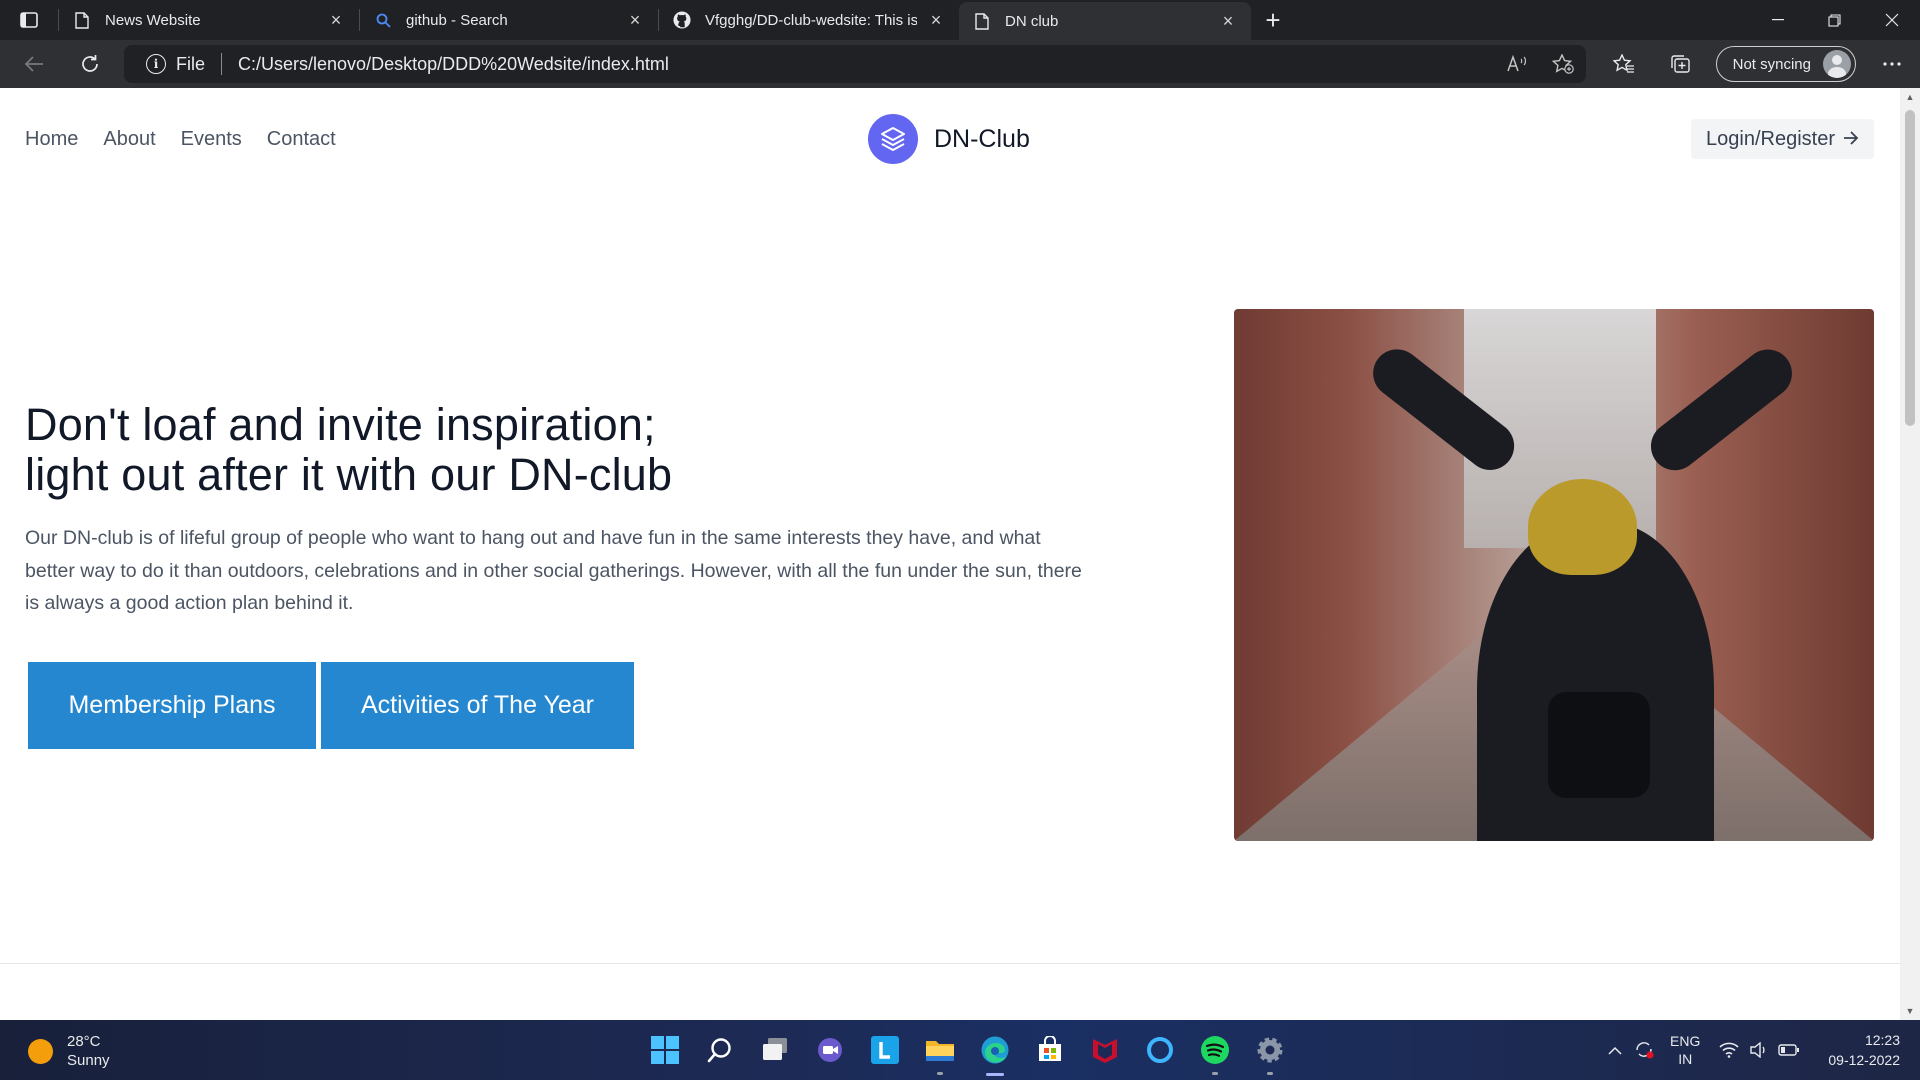 The image size is (1920, 1080). I want to click on chevron-up-icon, so click(1615, 1050).